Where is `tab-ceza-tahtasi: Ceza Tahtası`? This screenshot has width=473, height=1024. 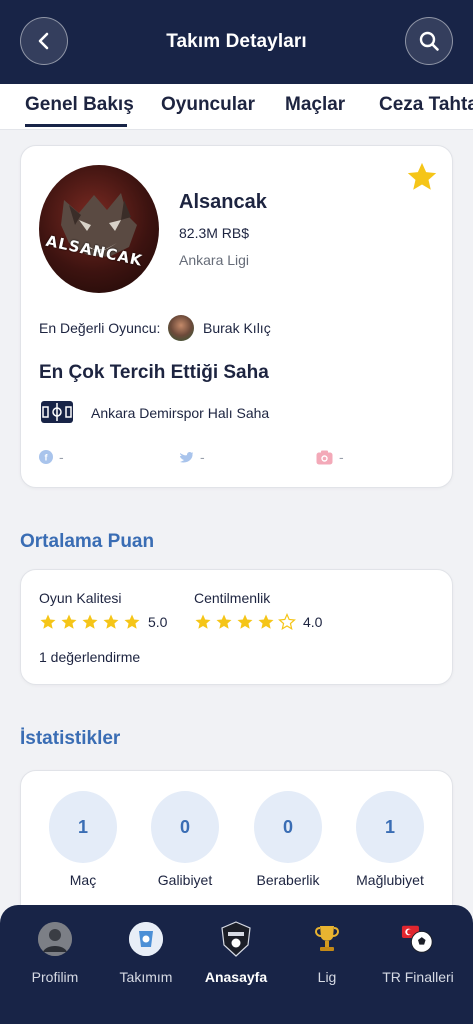
tab-ceza-tahtasi: Ceza Tahtası is located at coordinates (426, 105).